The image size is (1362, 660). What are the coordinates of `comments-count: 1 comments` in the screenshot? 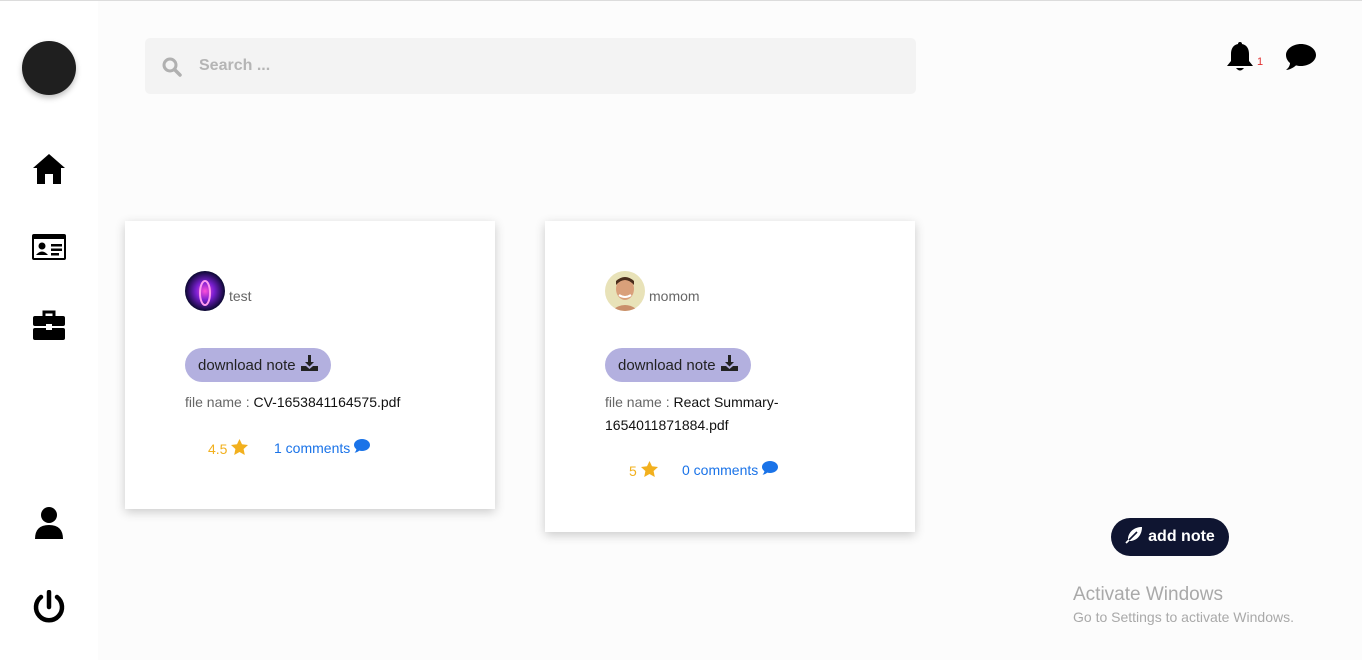 It's located at (312, 447).